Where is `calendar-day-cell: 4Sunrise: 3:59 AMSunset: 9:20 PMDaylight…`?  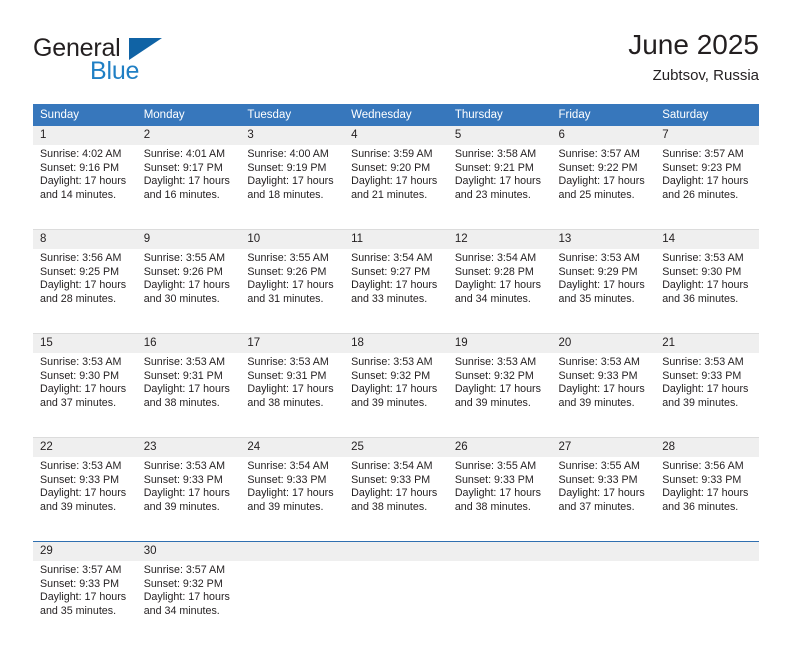 calendar-day-cell: 4Sunrise: 3:59 AMSunset: 9:20 PMDaylight… is located at coordinates (396, 178).